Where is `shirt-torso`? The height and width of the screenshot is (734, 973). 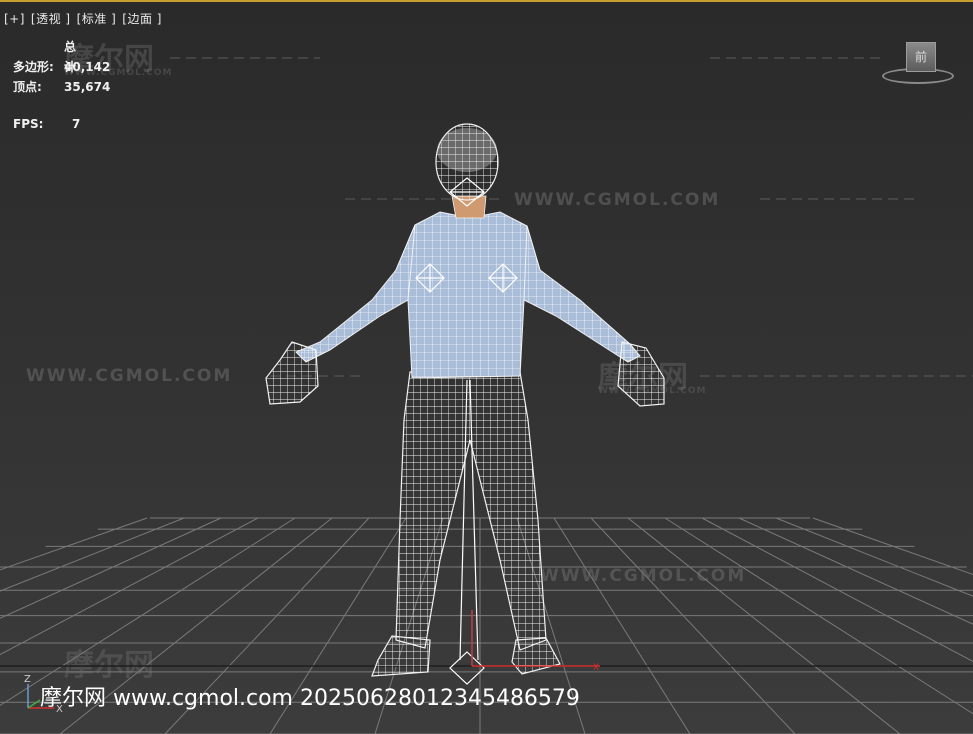 shirt-torso is located at coordinates (468, 295).